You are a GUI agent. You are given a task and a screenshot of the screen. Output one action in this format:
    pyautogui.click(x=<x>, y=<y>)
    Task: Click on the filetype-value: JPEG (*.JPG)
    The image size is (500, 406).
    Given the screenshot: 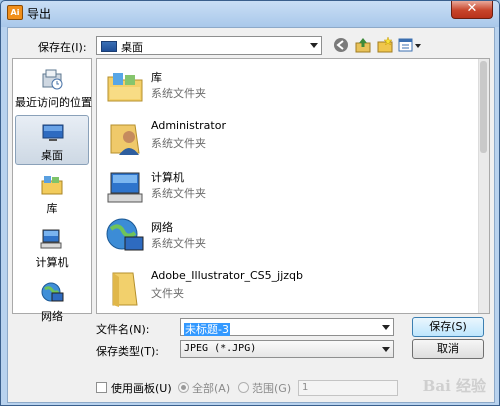 What is the action you would take?
    pyautogui.click(x=220, y=348)
    